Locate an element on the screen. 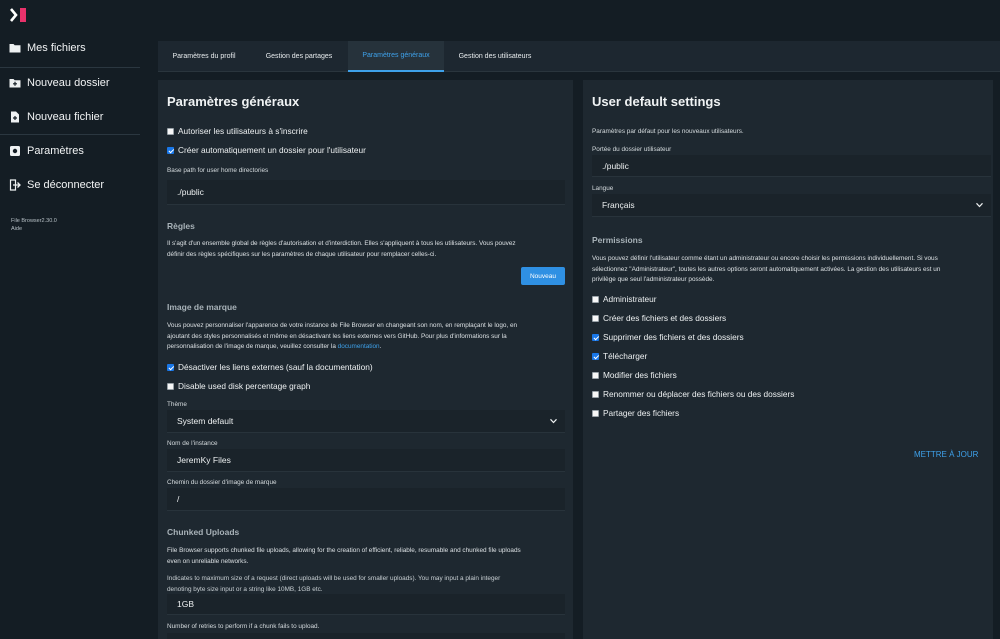 The image size is (1000, 639). sidebar-item-label: Se déconnecter is located at coordinates (66, 185).